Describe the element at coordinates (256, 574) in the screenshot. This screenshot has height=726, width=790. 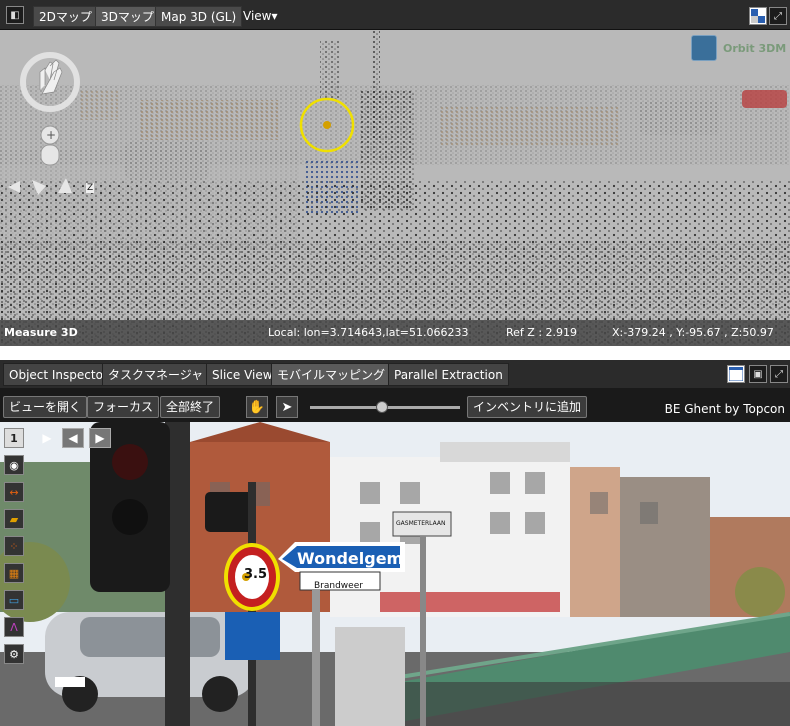
I see `weight-limit-value: 3.5` at that location.